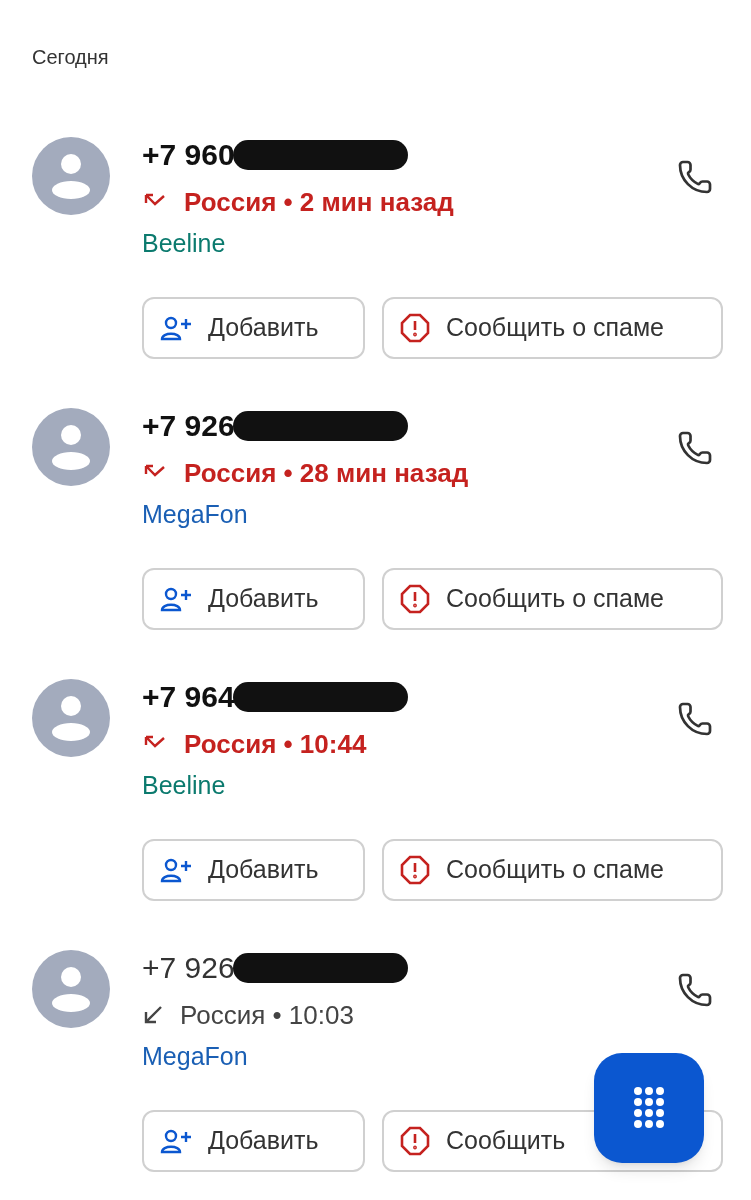 The height and width of the screenshot is (1200, 751). What do you see at coordinates (188, 155) in the screenshot?
I see `phone-number: +7 960` at bounding box center [188, 155].